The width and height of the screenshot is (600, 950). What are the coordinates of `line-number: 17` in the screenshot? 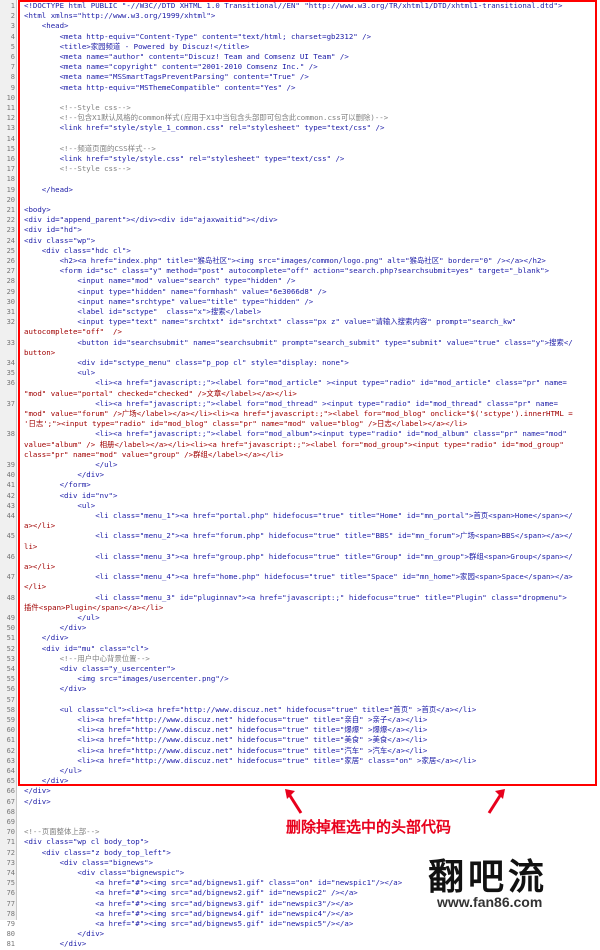 It's located at (10, 169).